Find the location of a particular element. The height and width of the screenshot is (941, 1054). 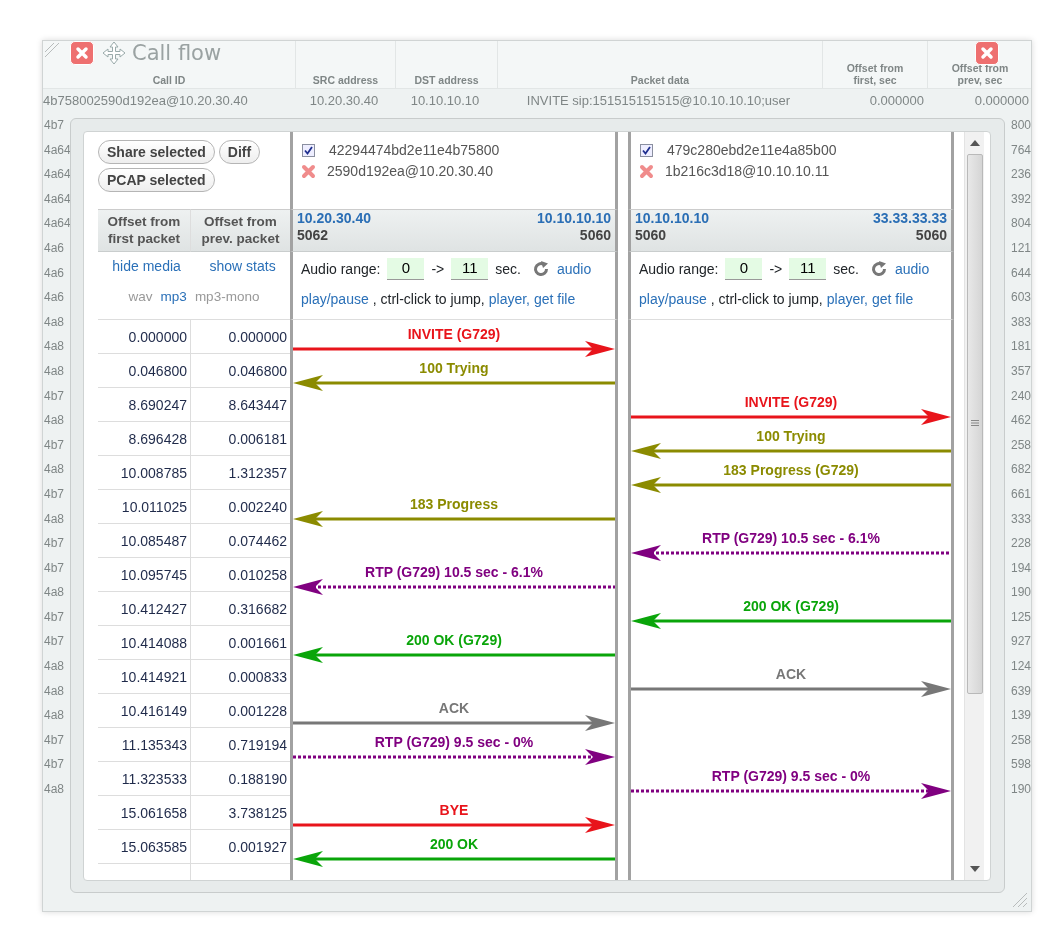

link: show stats is located at coordinates (242, 266).